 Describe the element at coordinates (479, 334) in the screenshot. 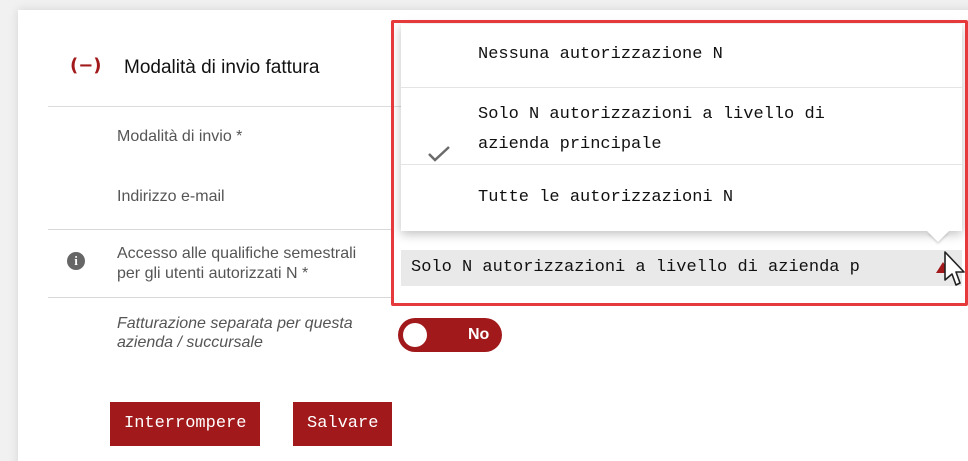

I see `toggle-label: No` at that location.